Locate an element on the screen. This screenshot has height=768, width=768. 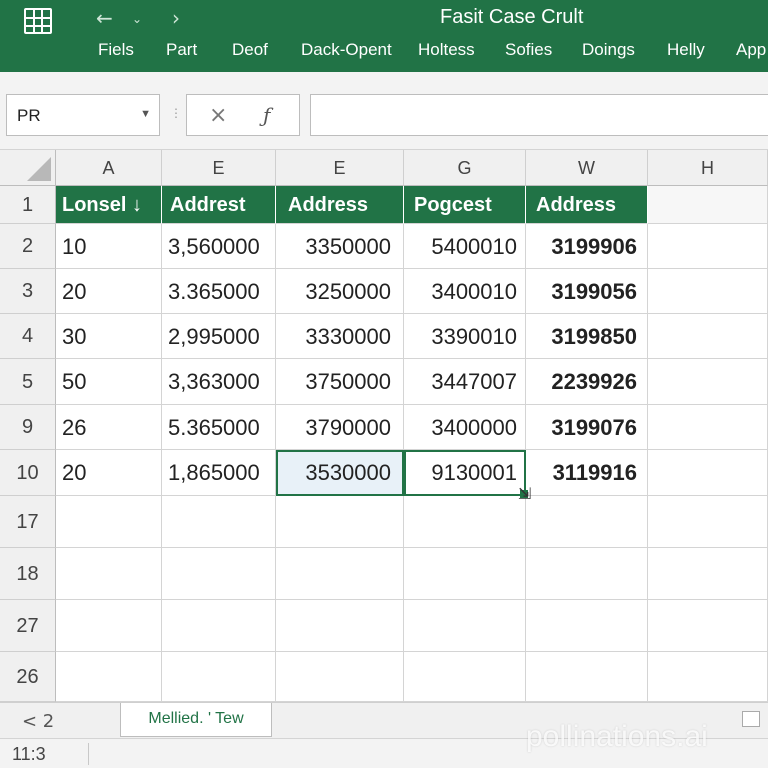
header-cell: Lonsel ↓ is located at coordinates (109, 205).